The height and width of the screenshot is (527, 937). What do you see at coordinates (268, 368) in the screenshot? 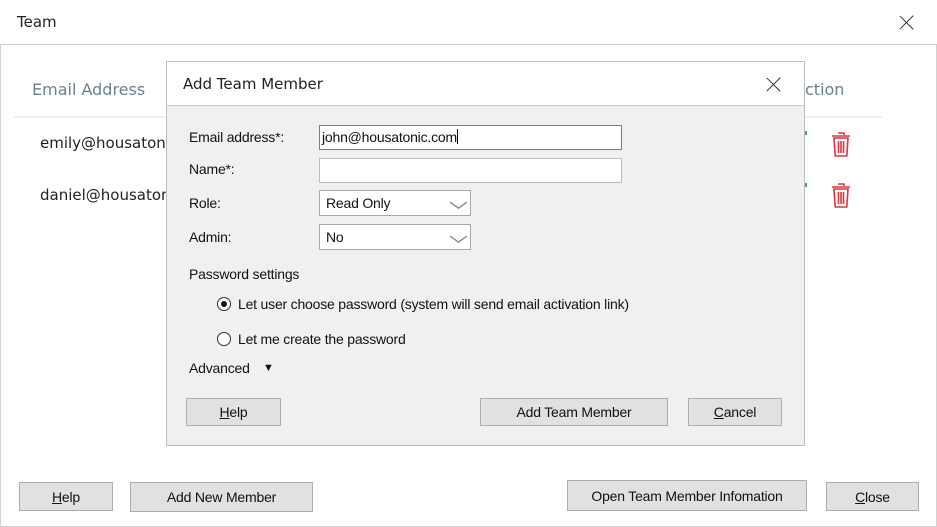
I see `triangle-down-icon: ▼` at bounding box center [268, 368].